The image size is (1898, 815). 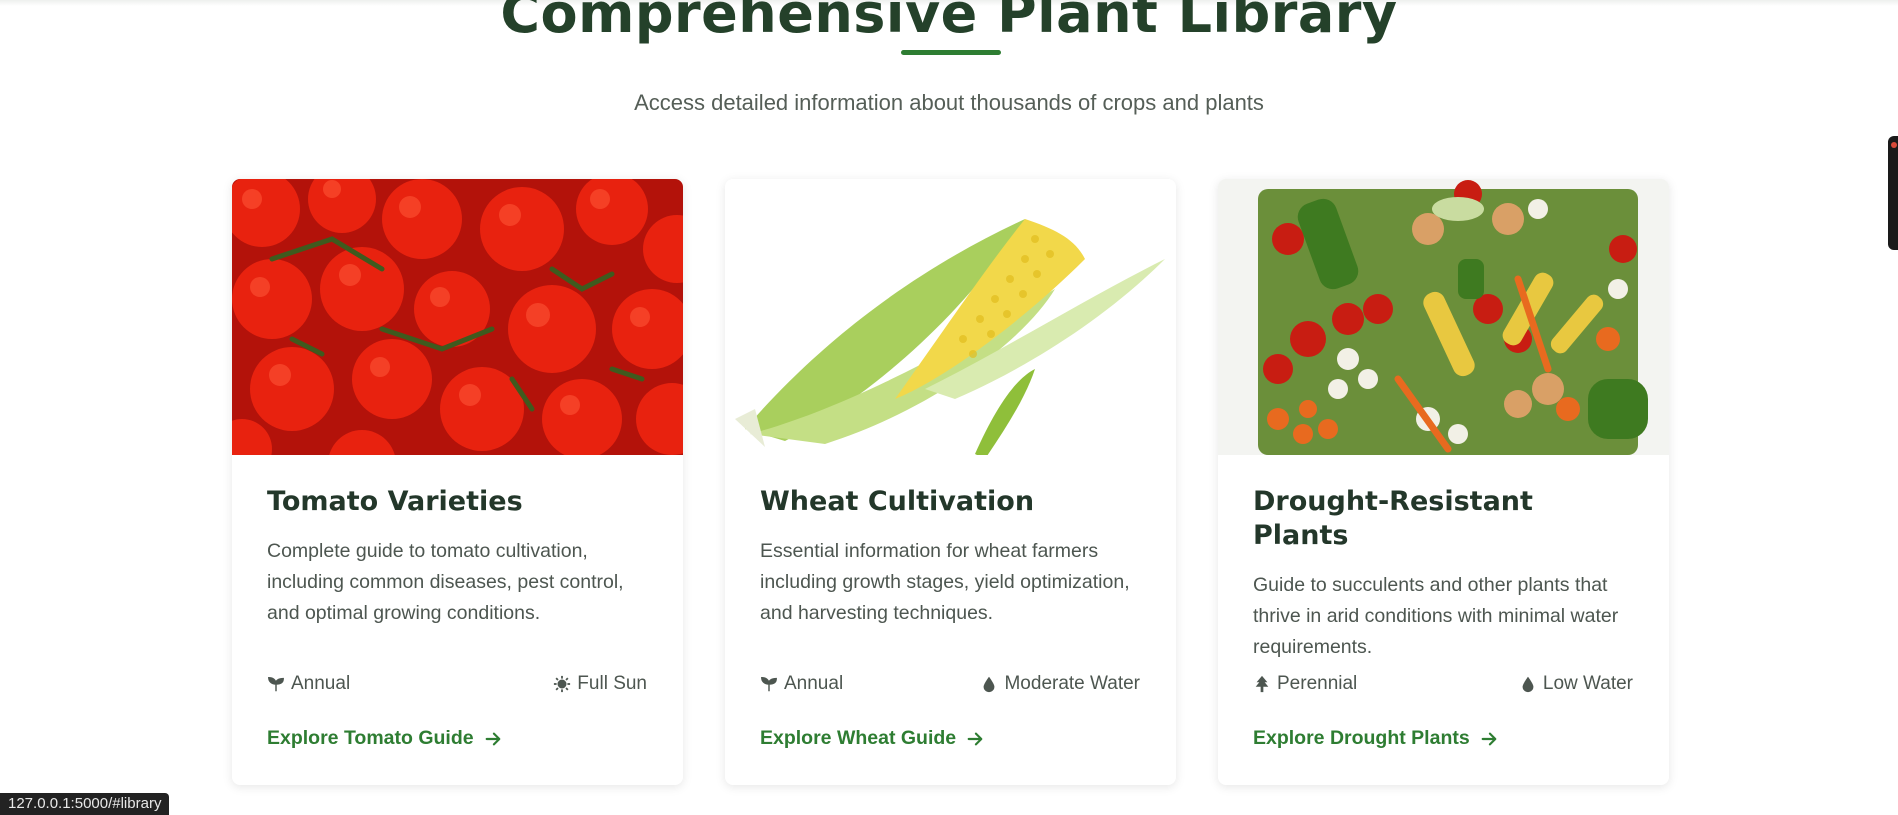 I want to click on explore-drought-link: Explore Drought Plants, so click(x=1375, y=738).